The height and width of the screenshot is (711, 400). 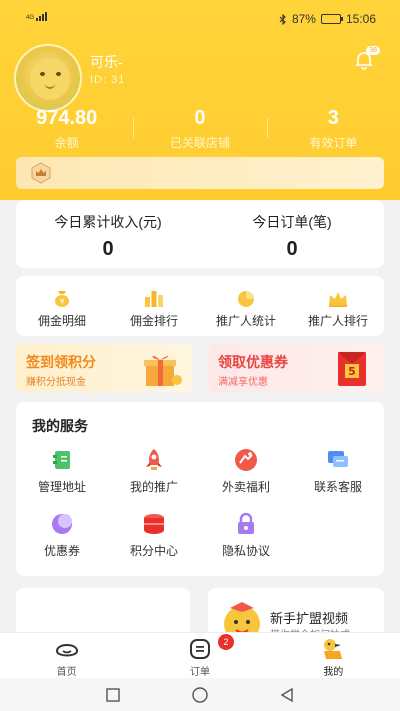 I want to click on recent-apps-icon, so click(x=113, y=694).